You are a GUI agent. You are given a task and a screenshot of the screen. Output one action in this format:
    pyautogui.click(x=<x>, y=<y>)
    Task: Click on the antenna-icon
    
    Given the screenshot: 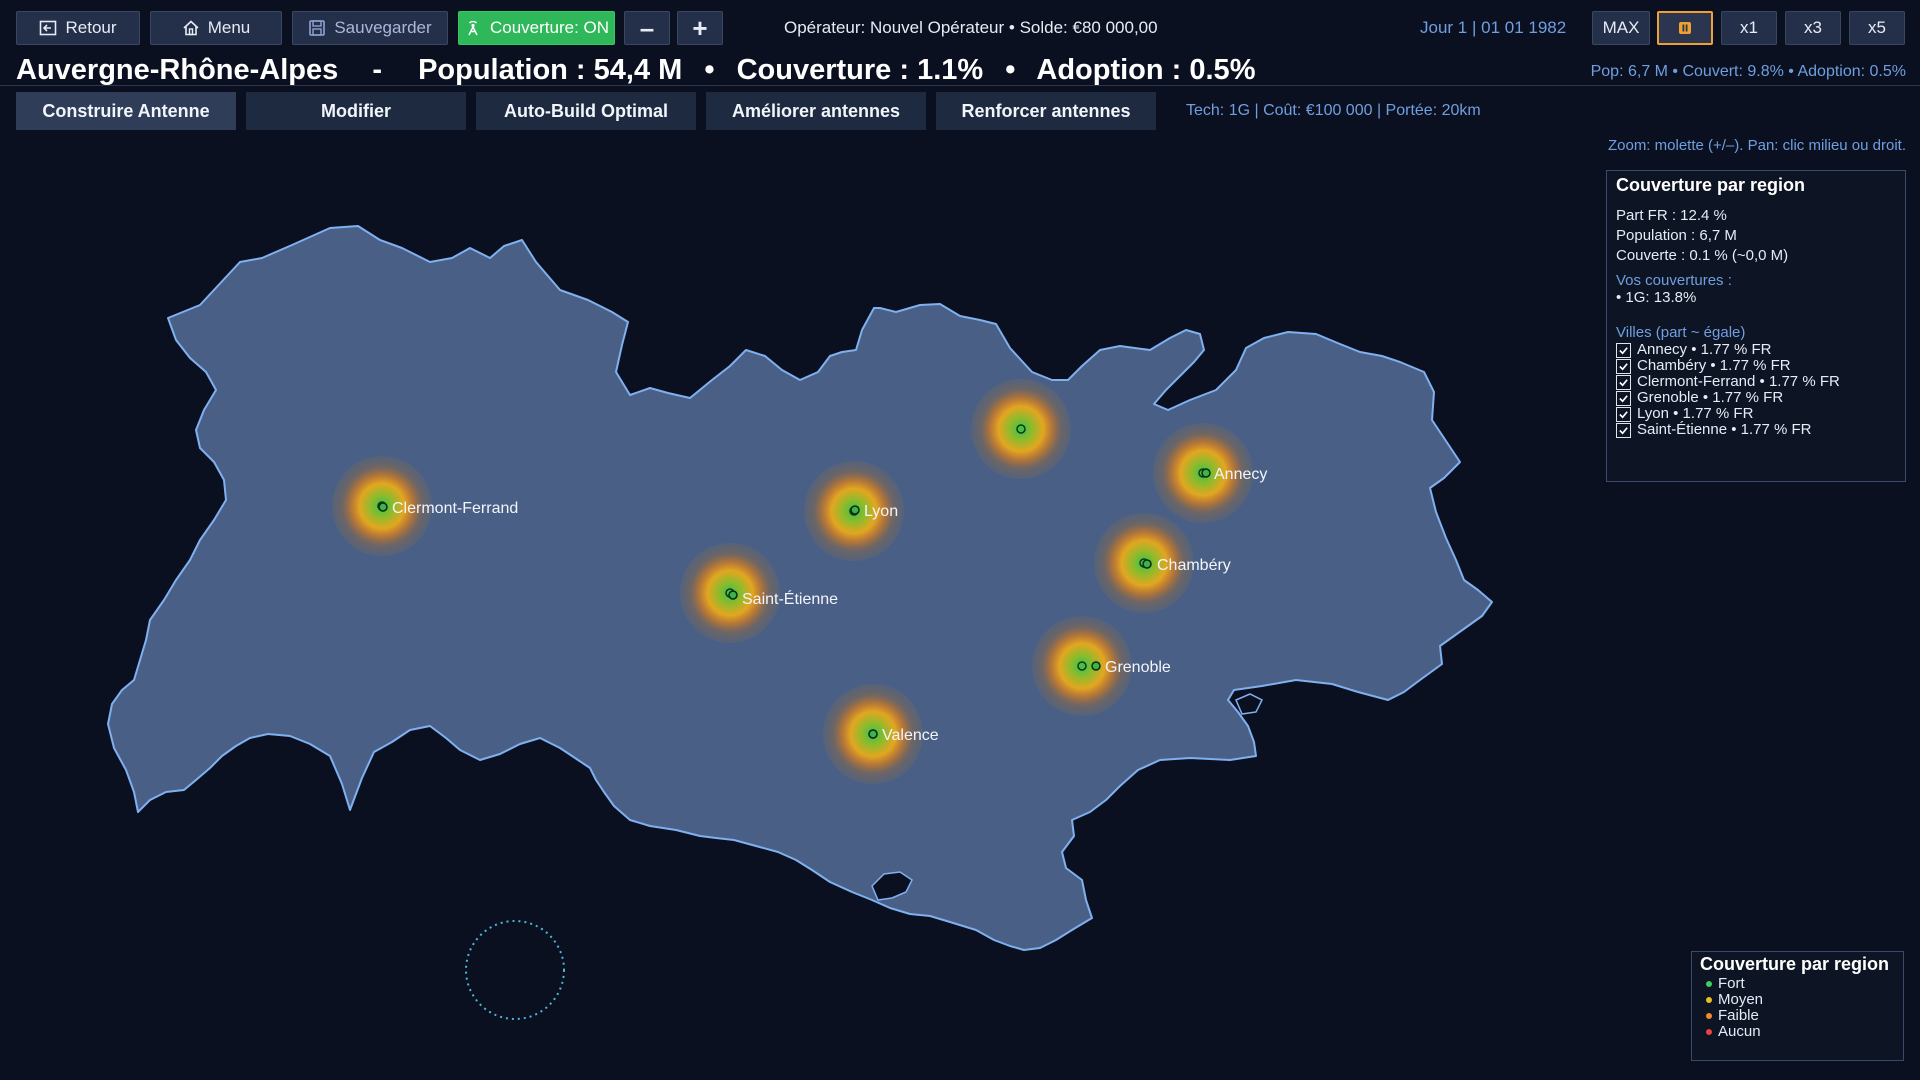 What is the action you would take?
    pyautogui.click(x=473, y=28)
    